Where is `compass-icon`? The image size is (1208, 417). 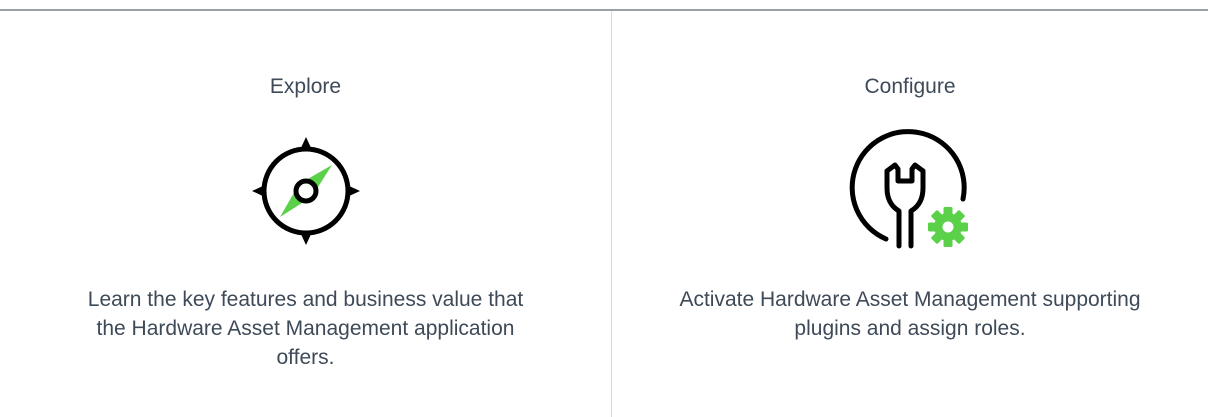 compass-icon is located at coordinates (306, 191).